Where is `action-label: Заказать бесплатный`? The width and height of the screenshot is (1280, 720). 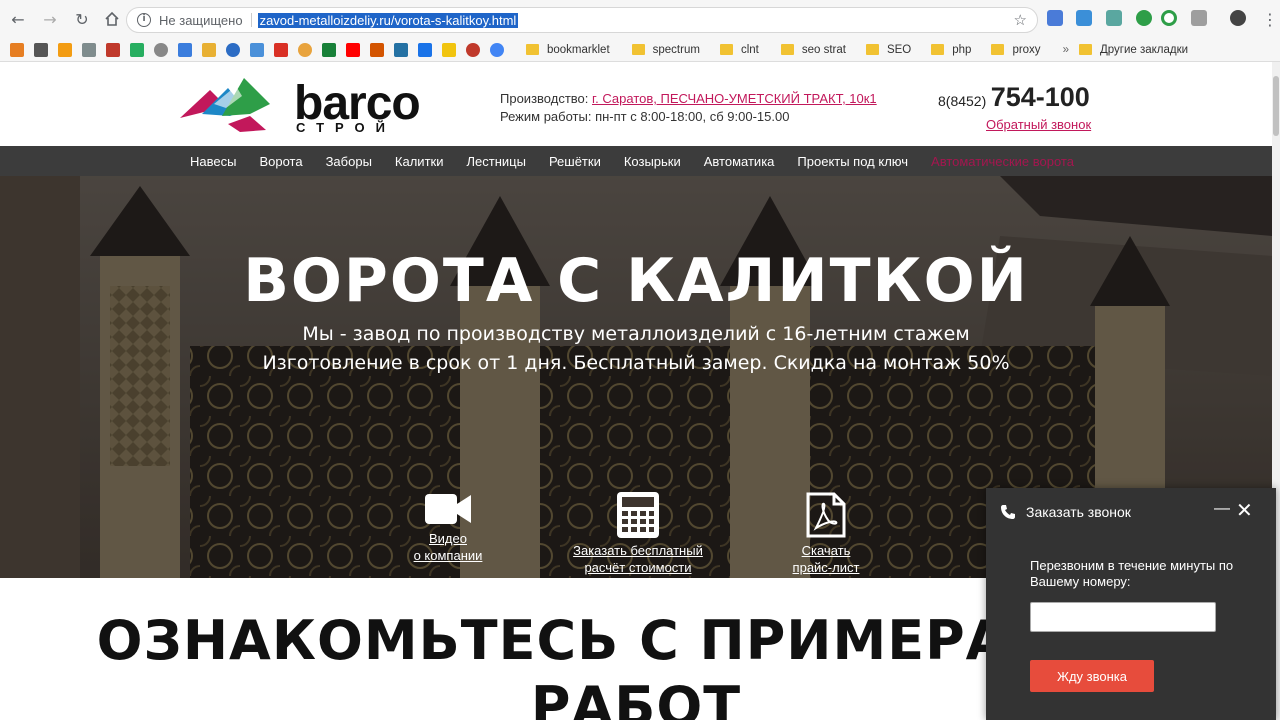 action-label: Заказать бесплатный is located at coordinates (638, 550).